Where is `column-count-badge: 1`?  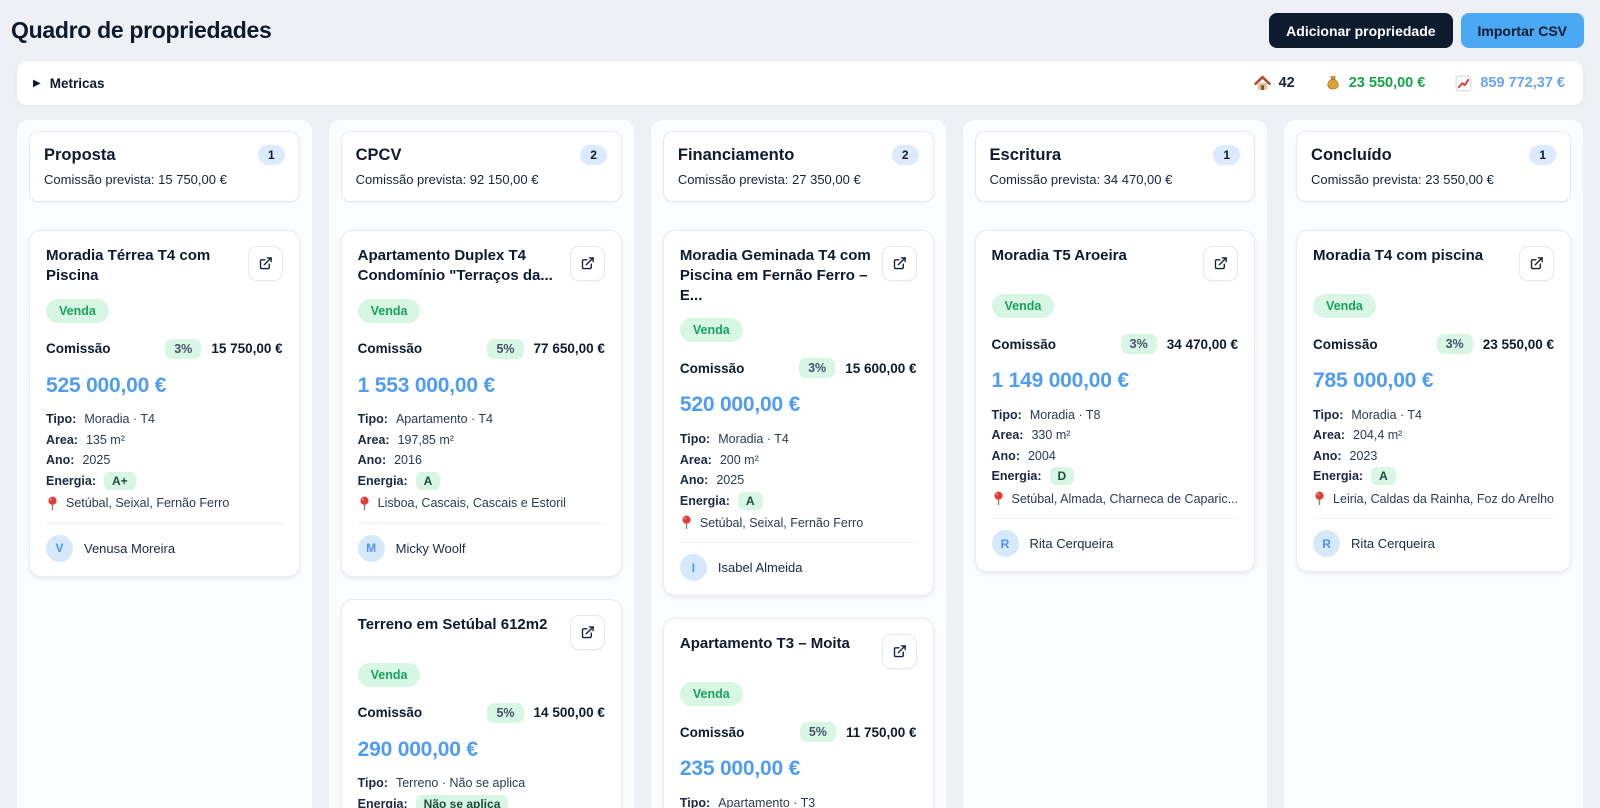 column-count-badge: 1 is located at coordinates (1227, 155).